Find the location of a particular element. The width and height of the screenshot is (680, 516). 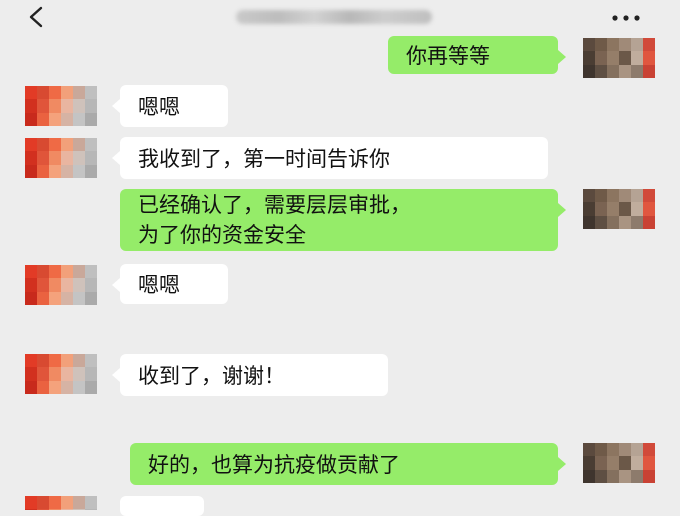

message-text-line: 为了你的资金安全 is located at coordinates (222, 235).